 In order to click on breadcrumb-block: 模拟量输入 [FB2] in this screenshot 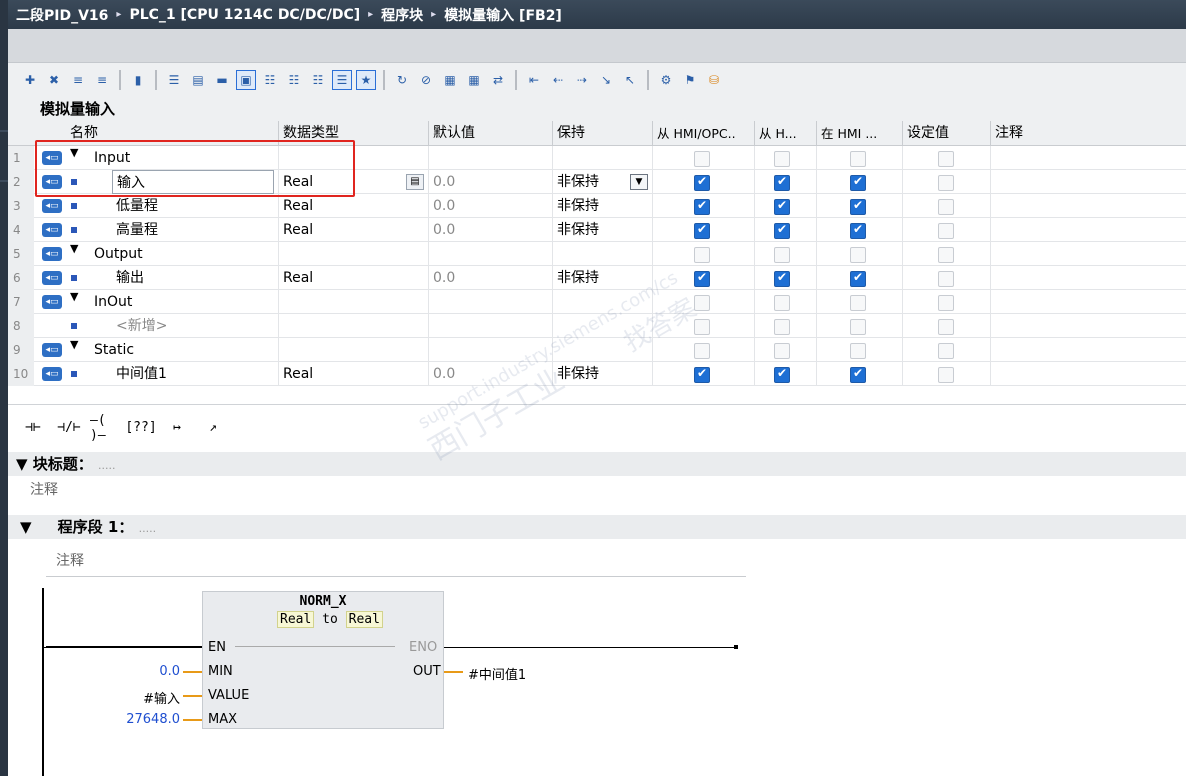, I will do `click(503, 15)`.